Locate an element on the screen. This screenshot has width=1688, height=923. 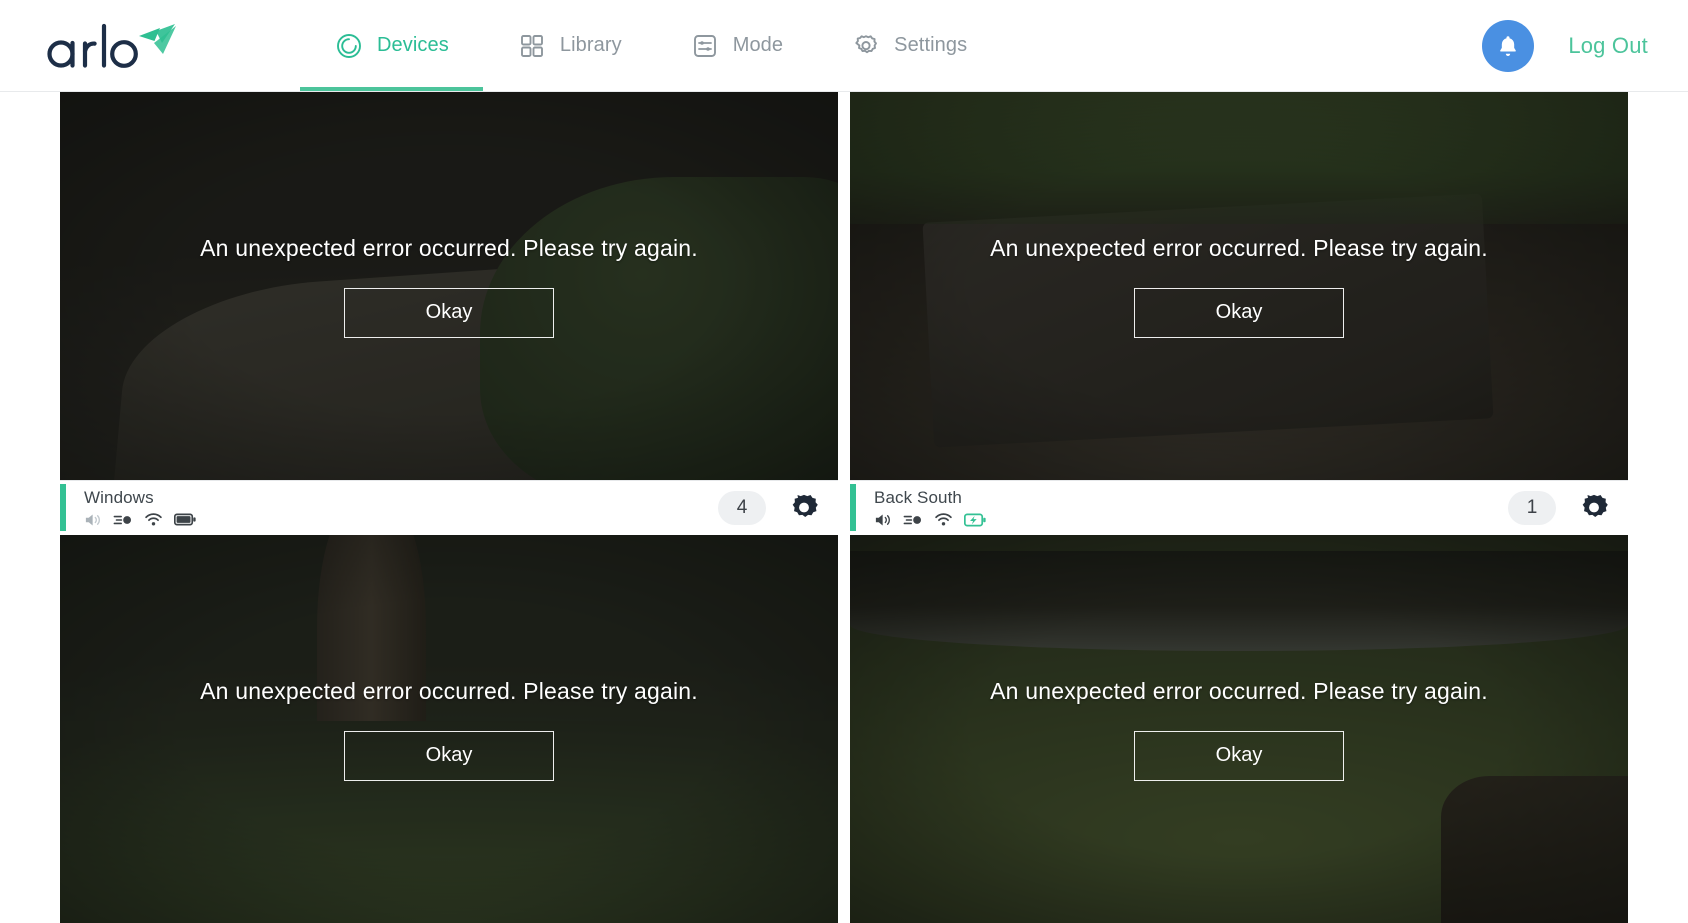
status-icons-back-south is located at coordinates (930, 520).